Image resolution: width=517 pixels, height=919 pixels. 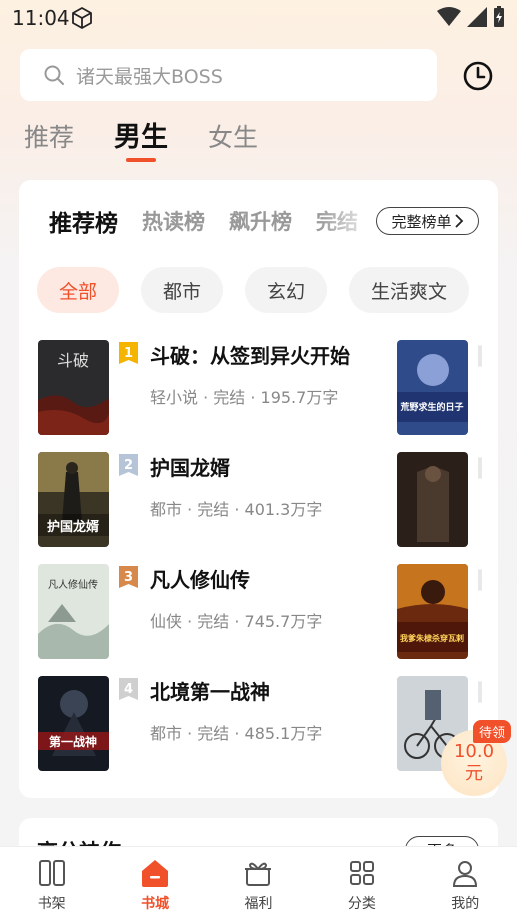 What do you see at coordinates (83, 221) in the screenshot?
I see `rank-tab-recommend: 推荐榜` at bounding box center [83, 221].